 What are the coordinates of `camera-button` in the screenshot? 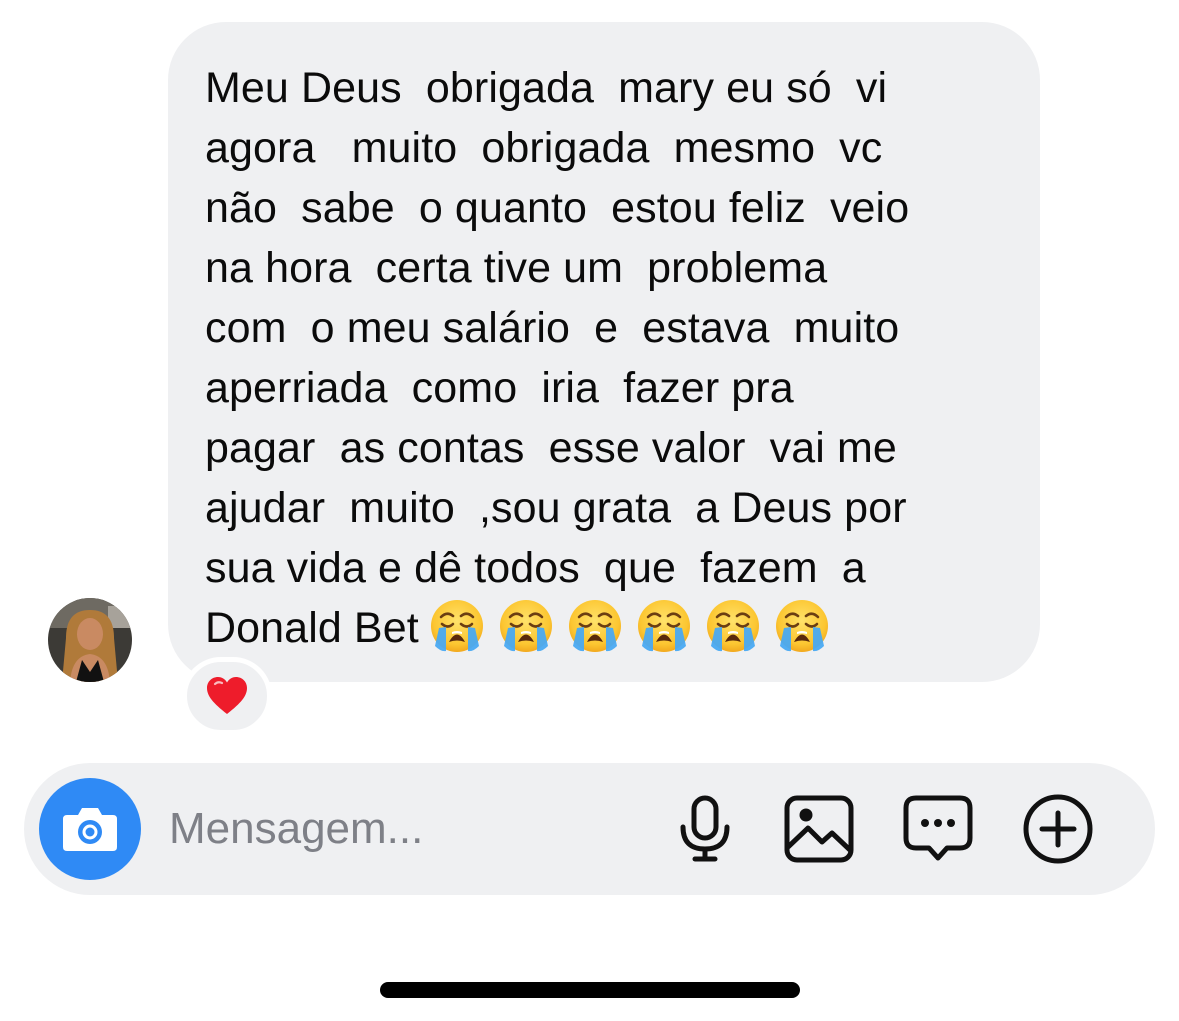 It's located at (90, 829).